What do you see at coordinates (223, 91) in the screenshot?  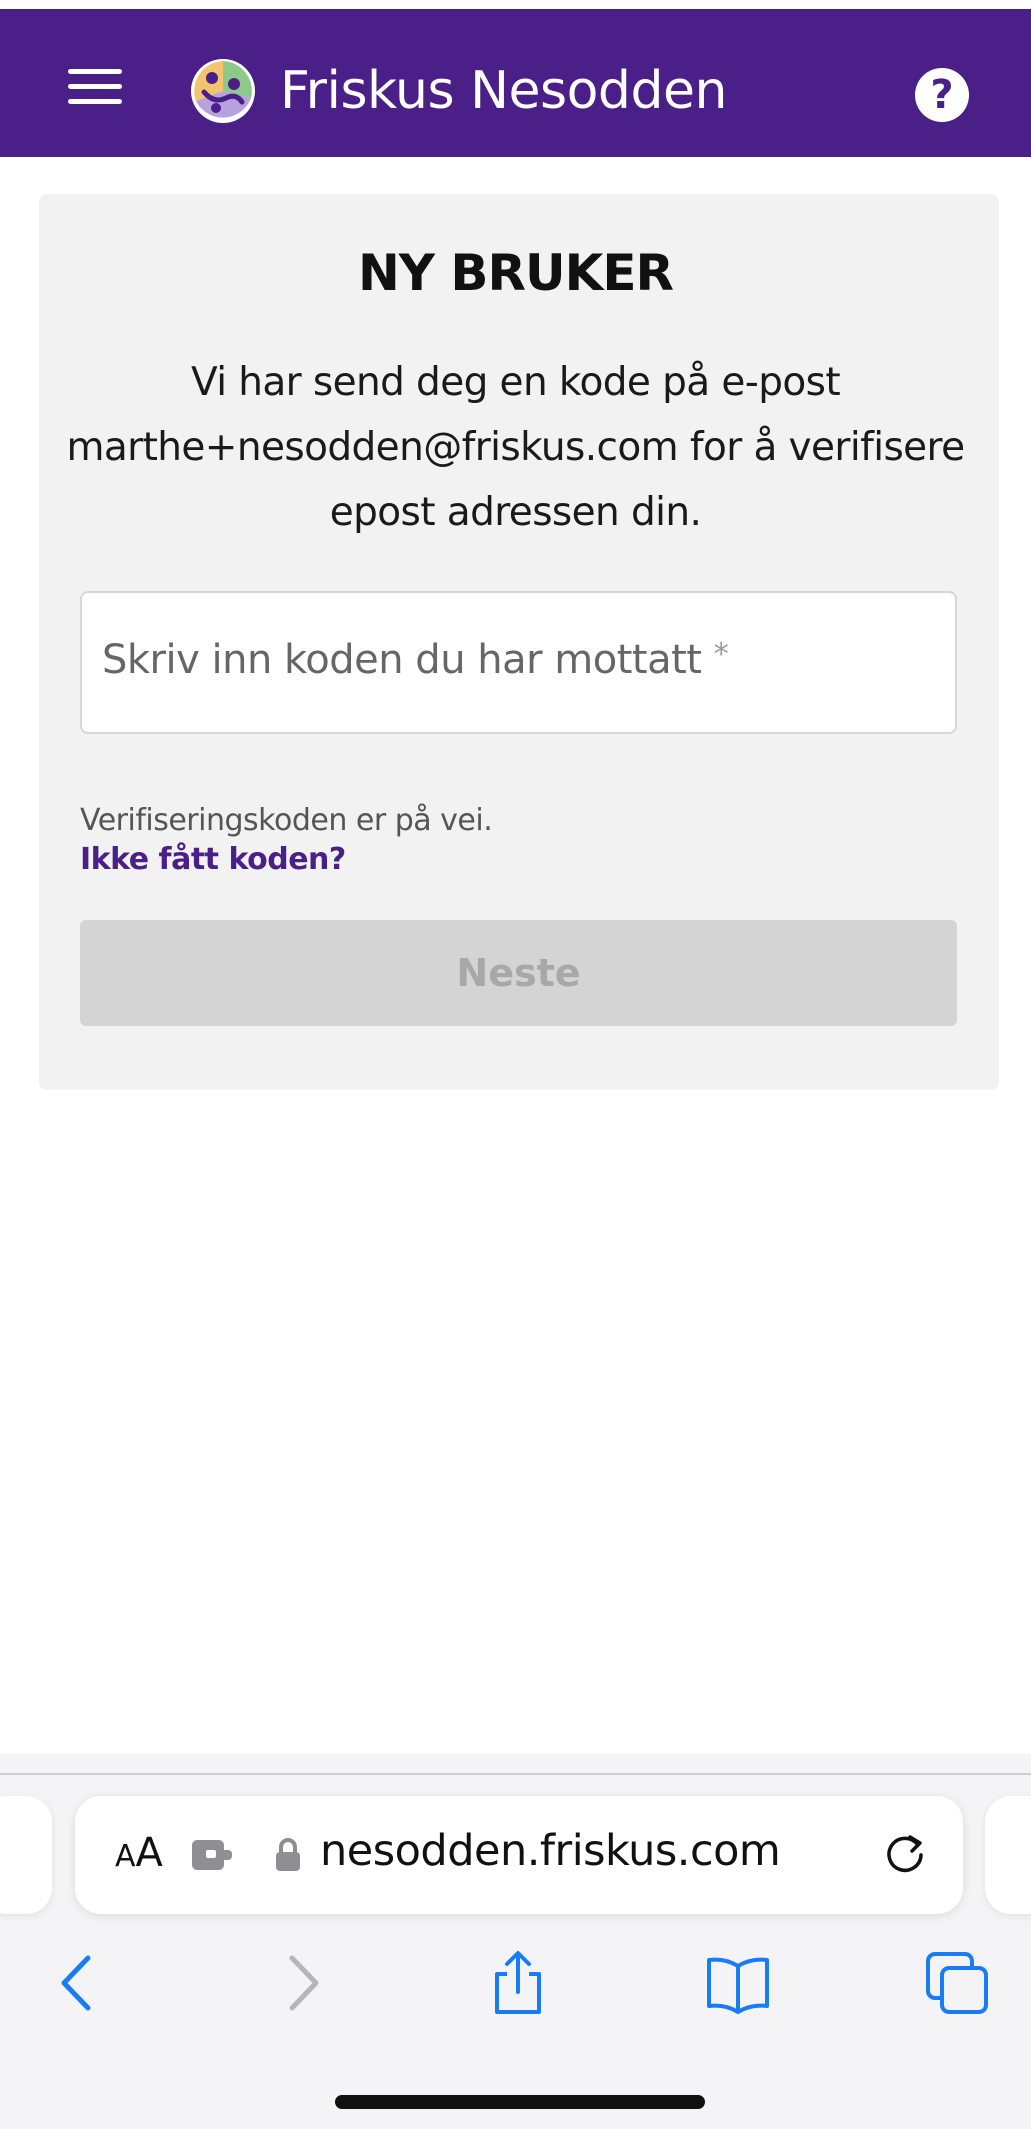 I see `friskus-logo-icon` at bounding box center [223, 91].